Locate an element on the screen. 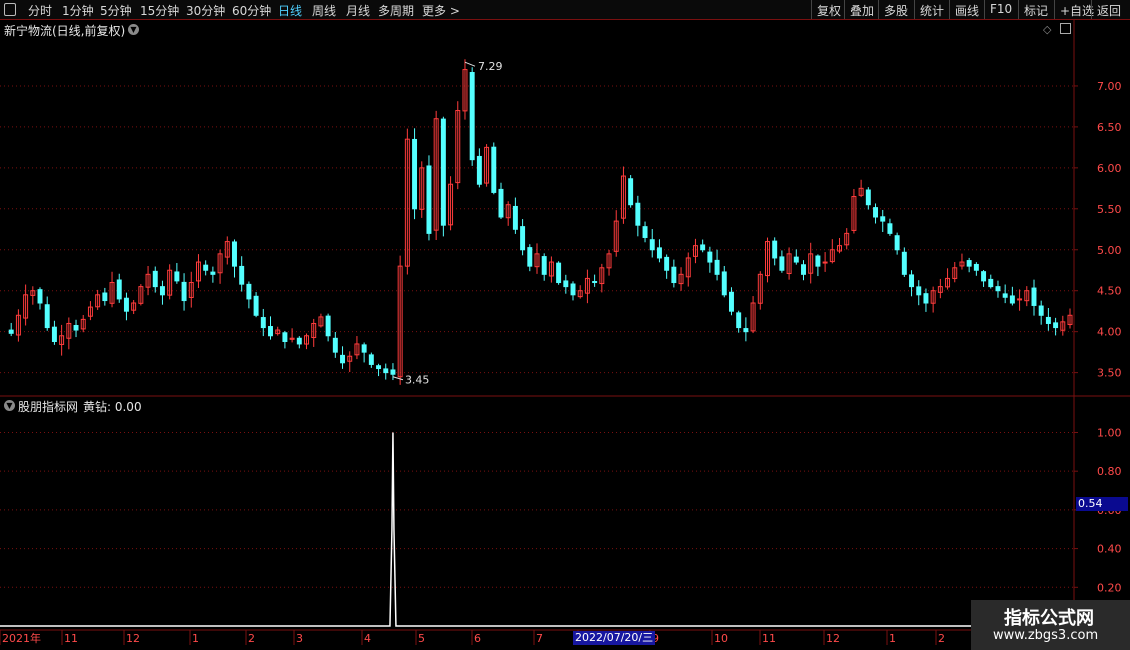 The width and height of the screenshot is (1130, 650). time-tick-label: 6 is located at coordinates (477, 638).